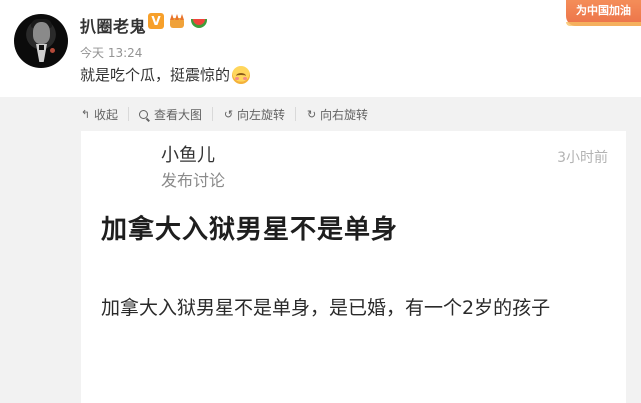 The image size is (641, 403). What do you see at coordinates (603, 13) in the screenshot?
I see `brand-logo: 为中国加油` at bounding box center [603, 13].